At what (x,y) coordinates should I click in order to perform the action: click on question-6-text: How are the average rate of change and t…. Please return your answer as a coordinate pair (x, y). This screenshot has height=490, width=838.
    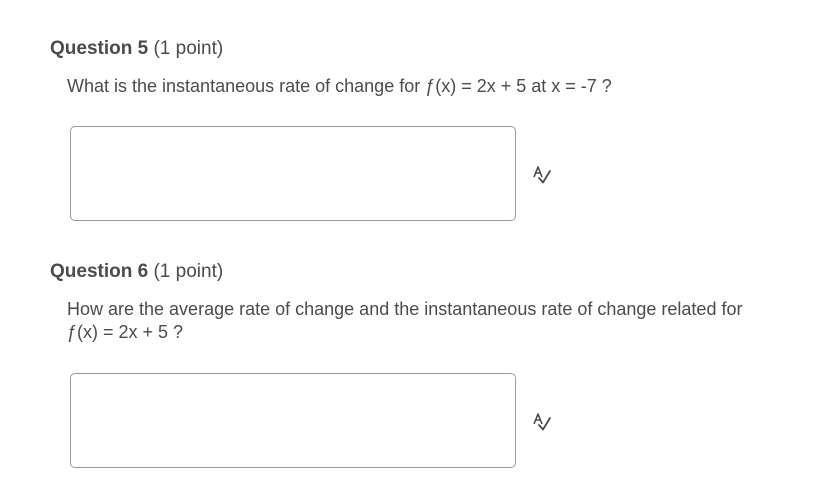
    Looking at the image, I should click on (432, 321).